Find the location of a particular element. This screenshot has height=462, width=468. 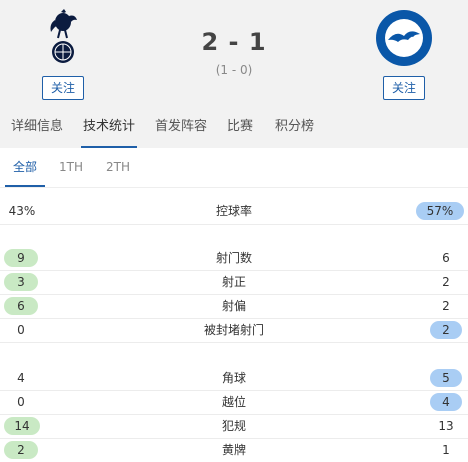

stat-row-shots-off-target: 6 射偏 2 is located at coordinates (234, 306).